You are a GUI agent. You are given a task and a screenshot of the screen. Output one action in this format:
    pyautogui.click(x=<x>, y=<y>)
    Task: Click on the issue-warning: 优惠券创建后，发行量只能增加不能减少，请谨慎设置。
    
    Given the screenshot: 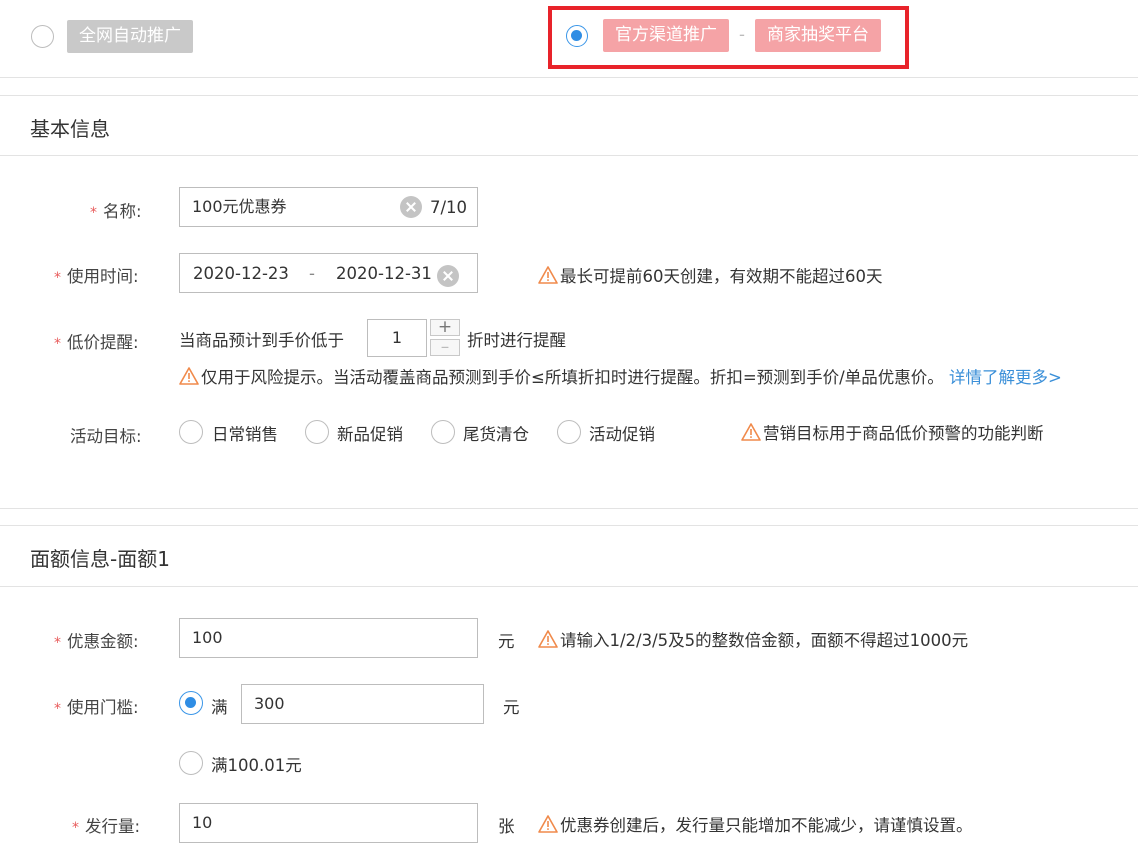 What is the action you would take?
    pyautogui.click(x=755, y=824)
    